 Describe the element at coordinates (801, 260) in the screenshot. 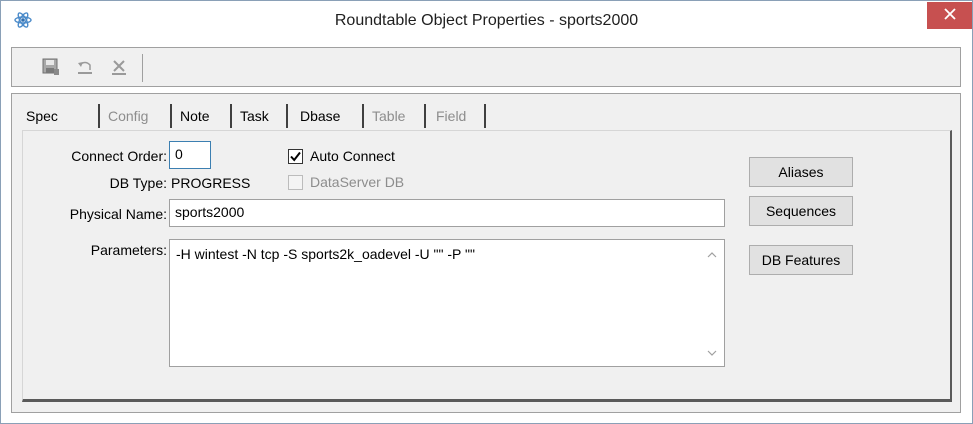

I see `db-features-button: DB Features` at that location.